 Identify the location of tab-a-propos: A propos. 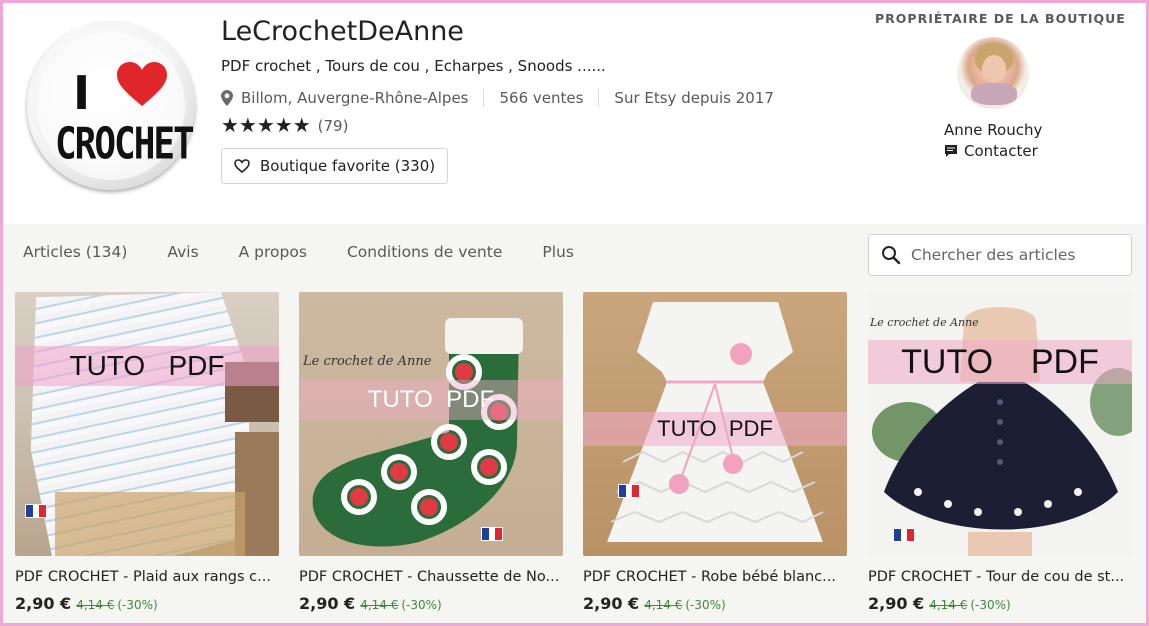
(273, 252).